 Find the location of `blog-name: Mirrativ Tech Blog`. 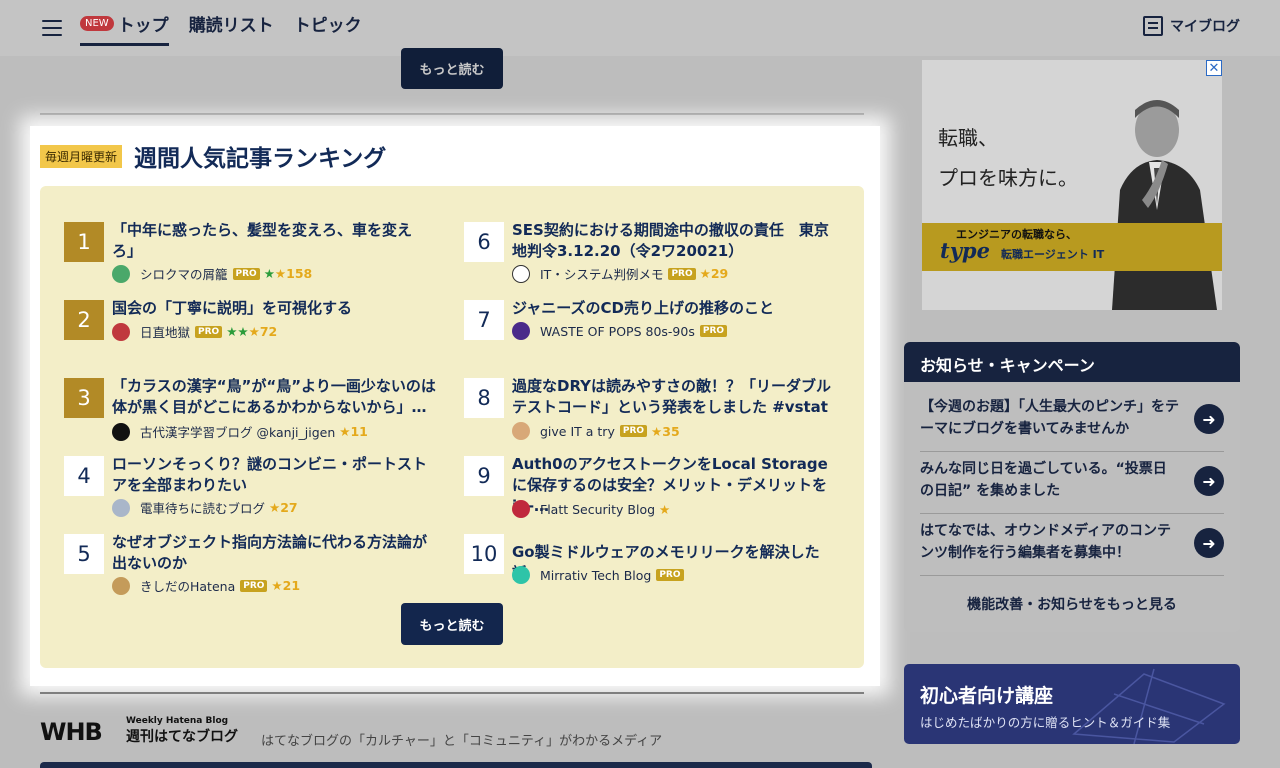

blog-name: Mirrativ Tech Blog is located at coordinates (595, 575).